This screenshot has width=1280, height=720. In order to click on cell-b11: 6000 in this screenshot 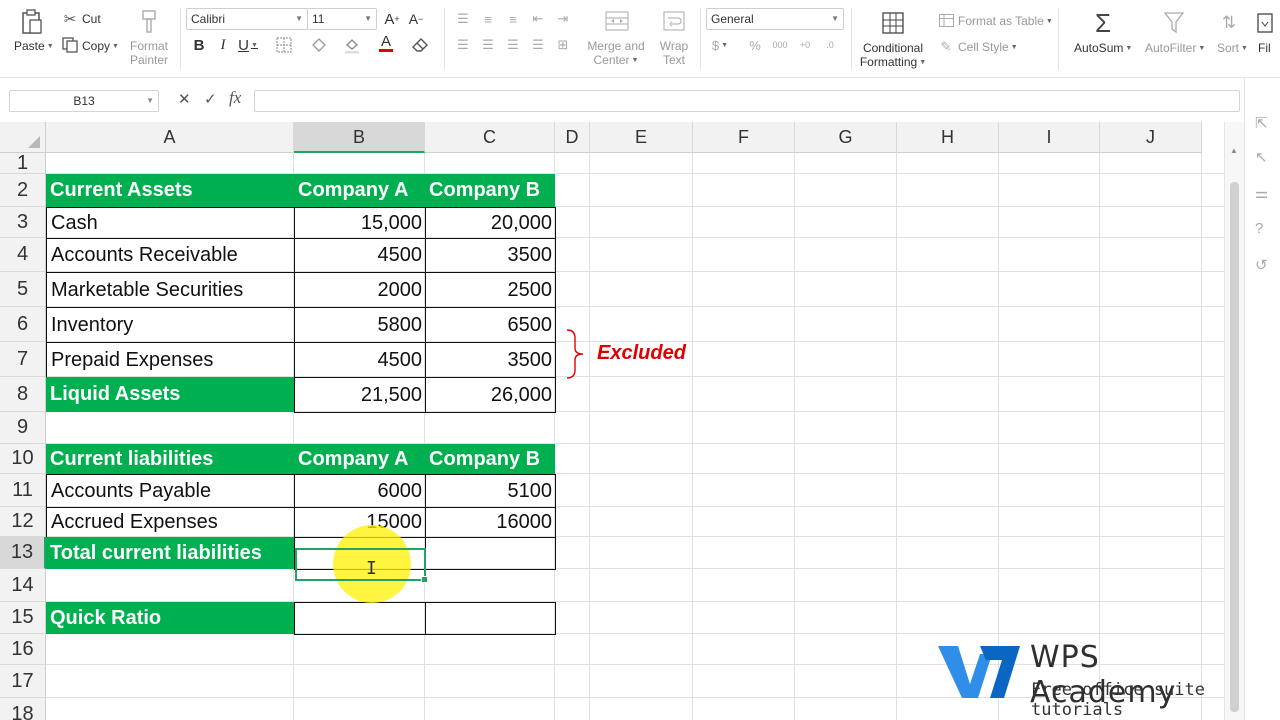, I will do `click(360, 491)`.